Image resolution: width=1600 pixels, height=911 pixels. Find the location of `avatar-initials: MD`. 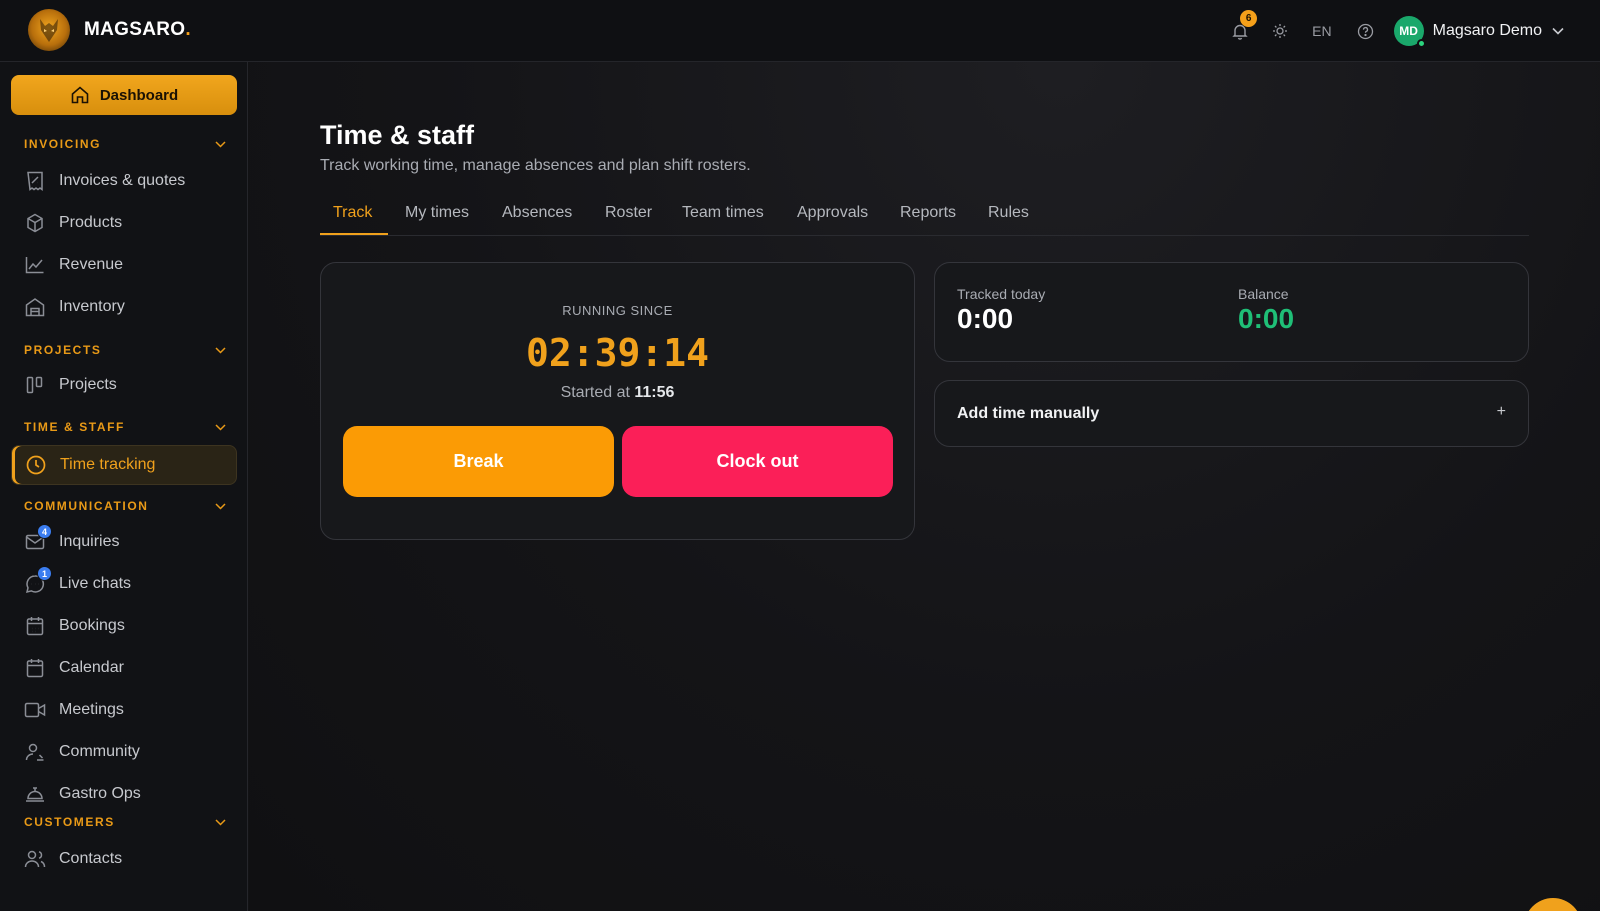

avatar-initials: MD is located at coordinates (1408, 31).